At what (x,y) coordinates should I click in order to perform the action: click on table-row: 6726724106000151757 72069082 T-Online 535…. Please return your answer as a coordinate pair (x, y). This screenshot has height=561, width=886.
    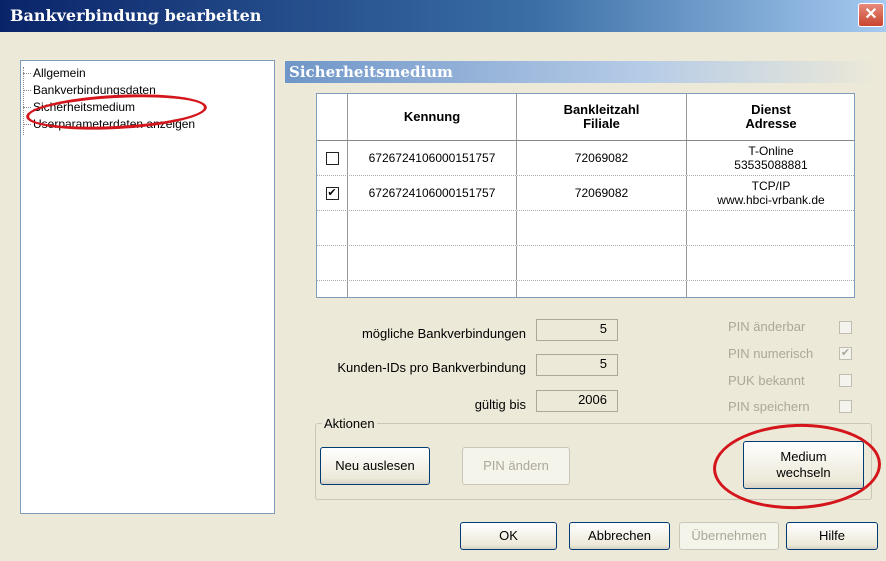
    Looking at the image, I should click on (585, 158).